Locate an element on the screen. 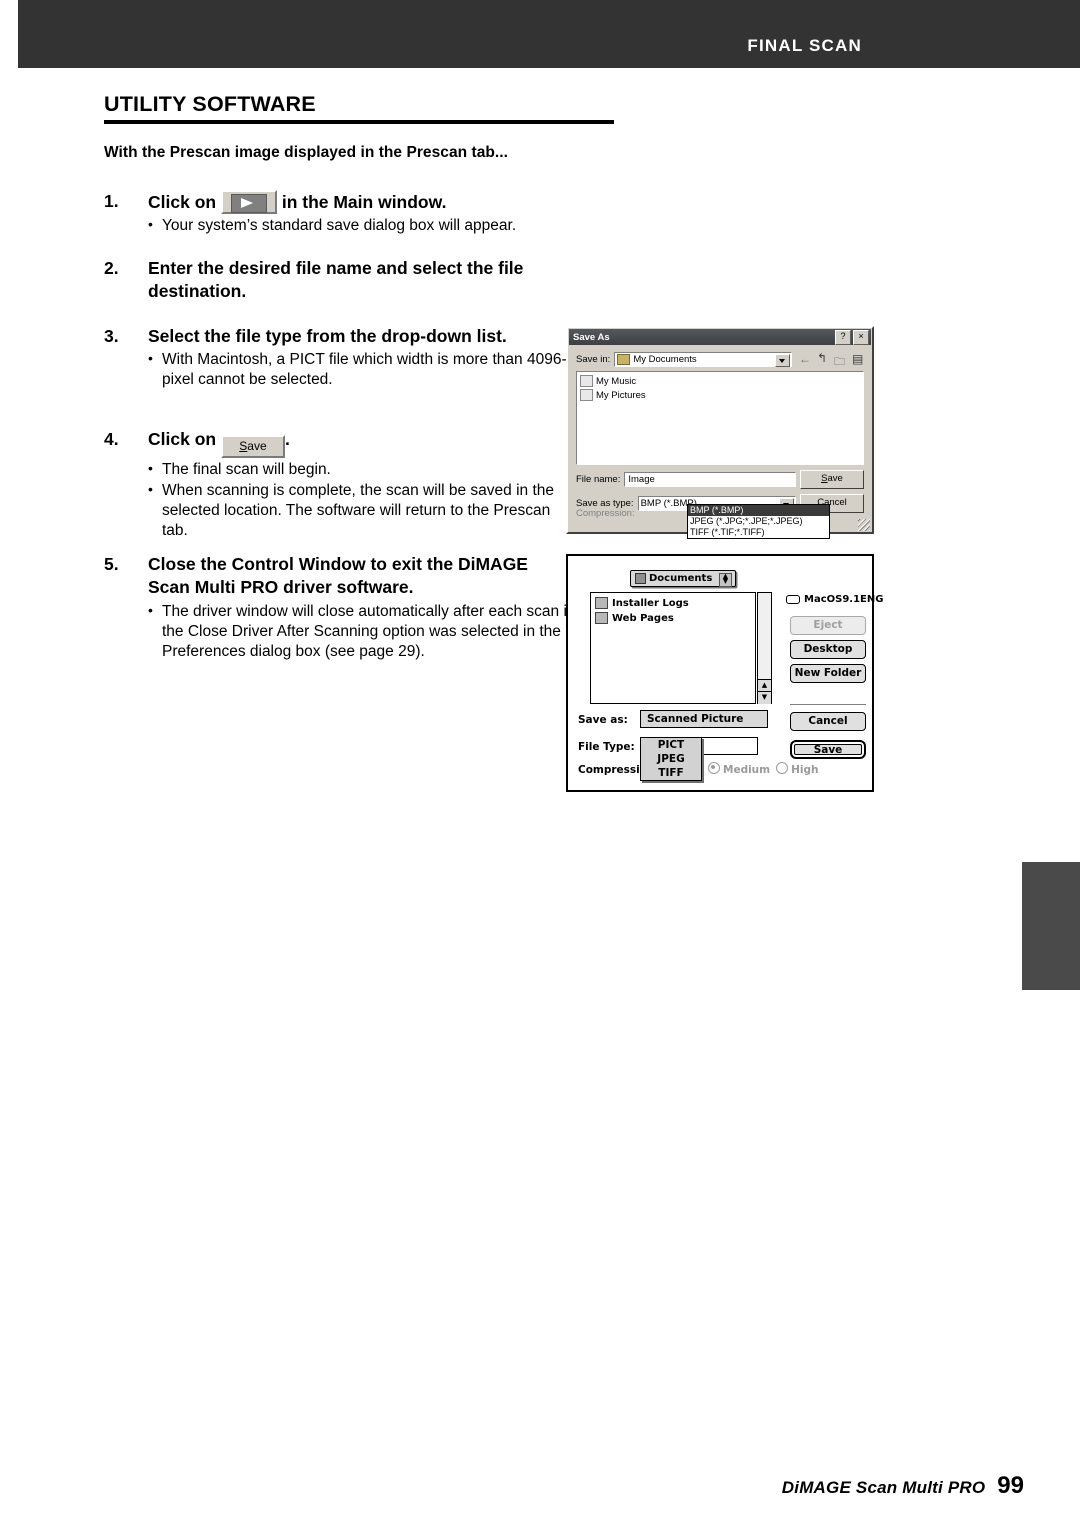 The width and height of the screenshot is (1080, 1528). dialog-title-bar: Save As ? × is located at coordinates (720, 337).